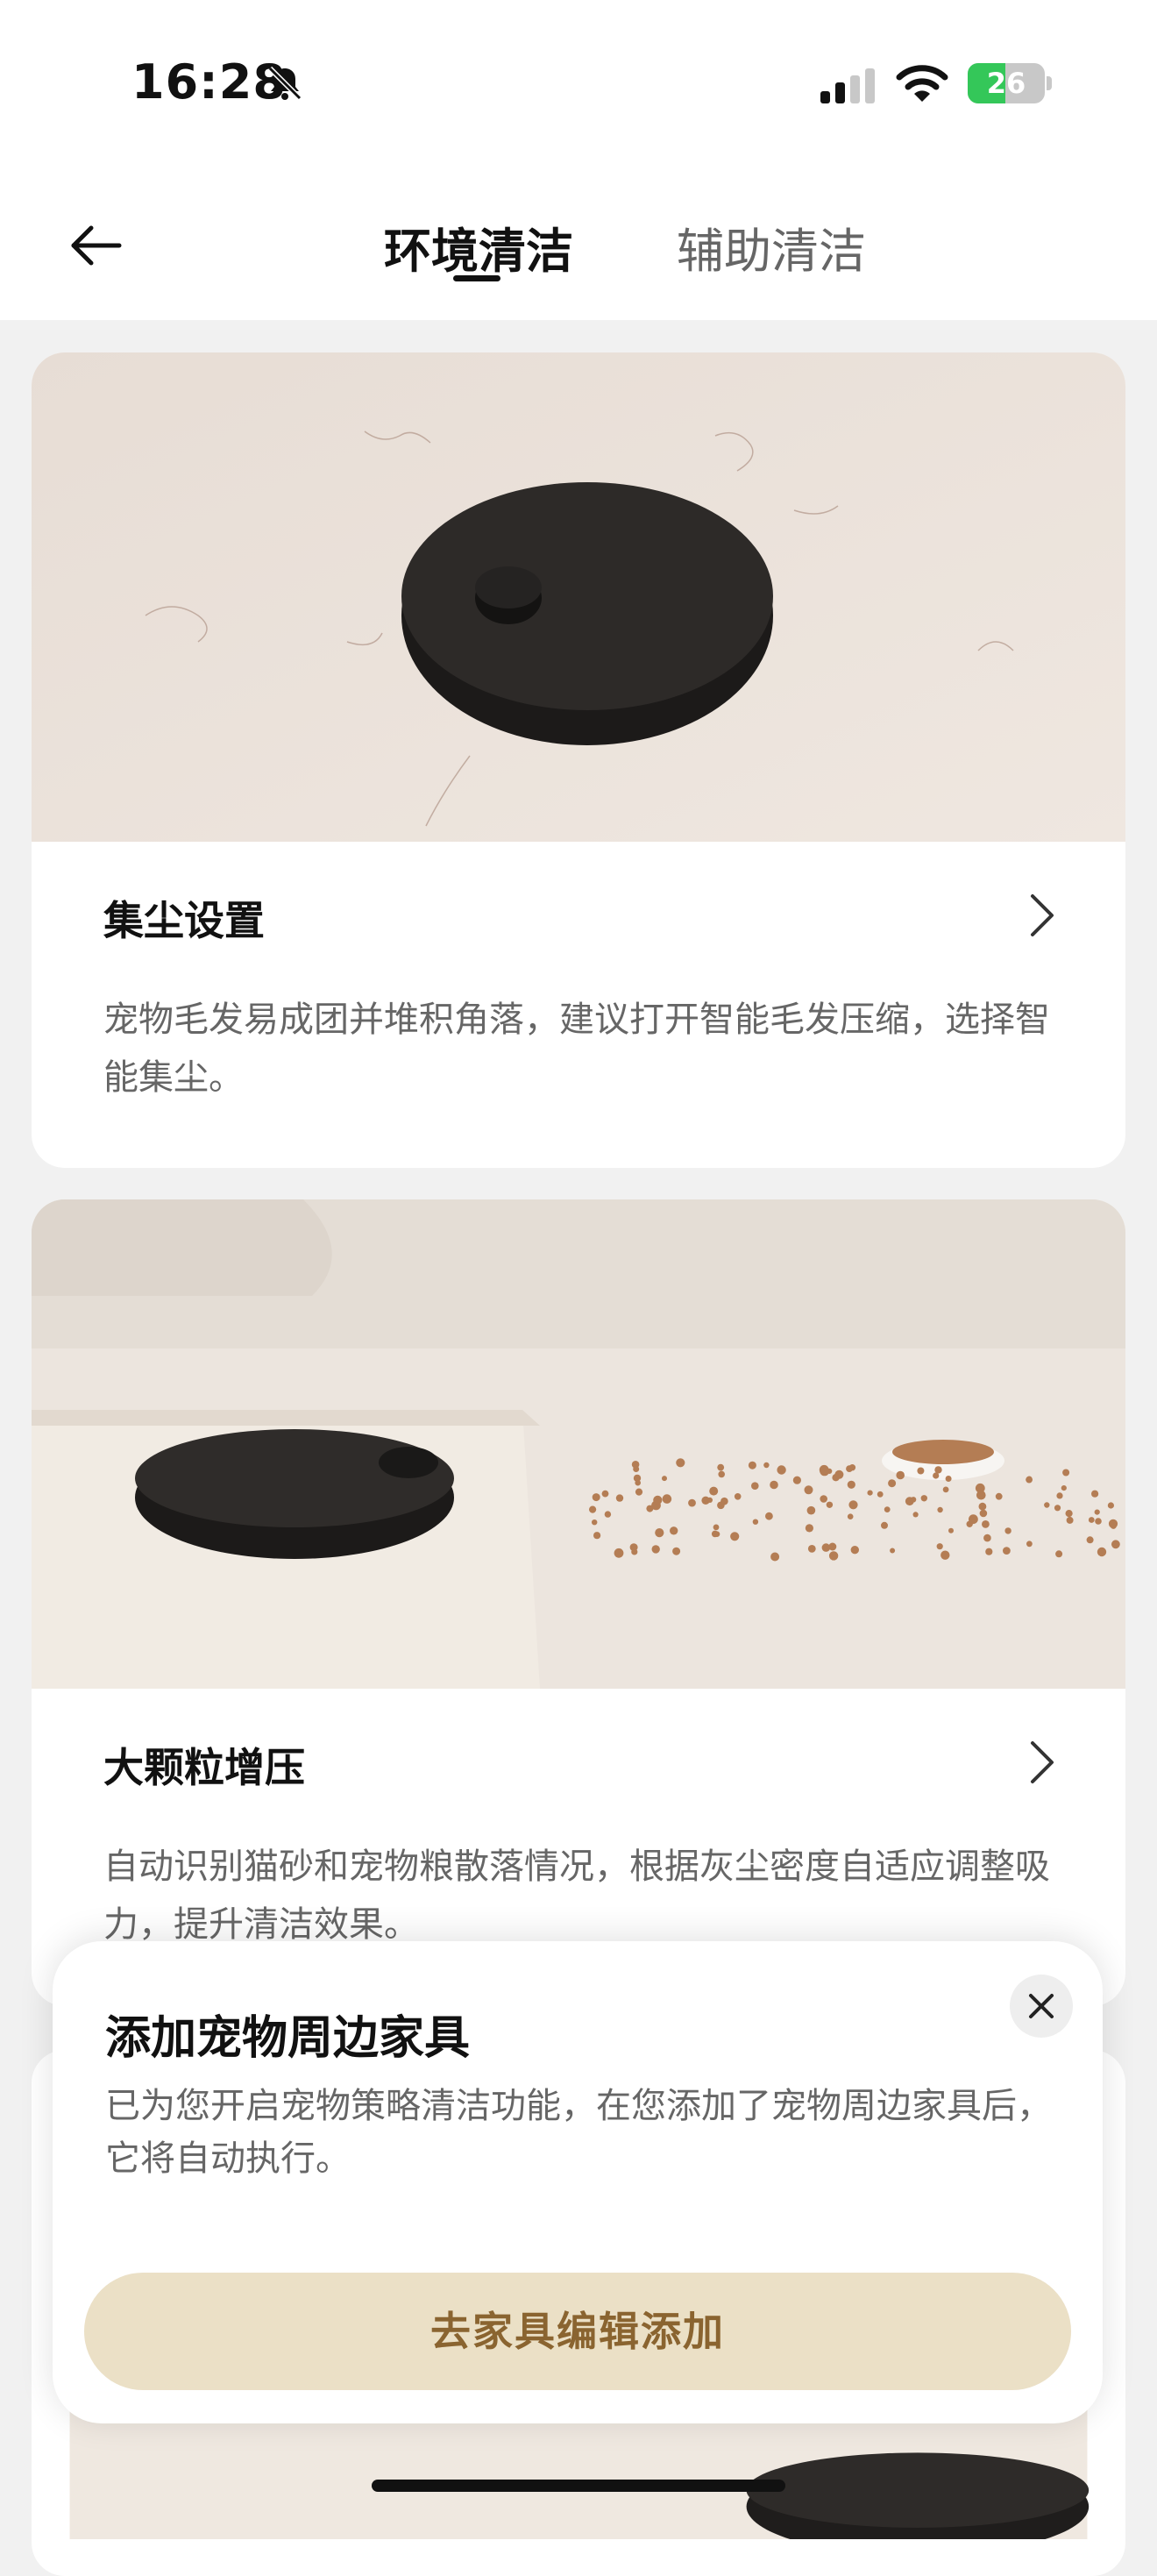  I want to click on tab-assisted-cleaning: 辅助清洁, so click(771, 246).